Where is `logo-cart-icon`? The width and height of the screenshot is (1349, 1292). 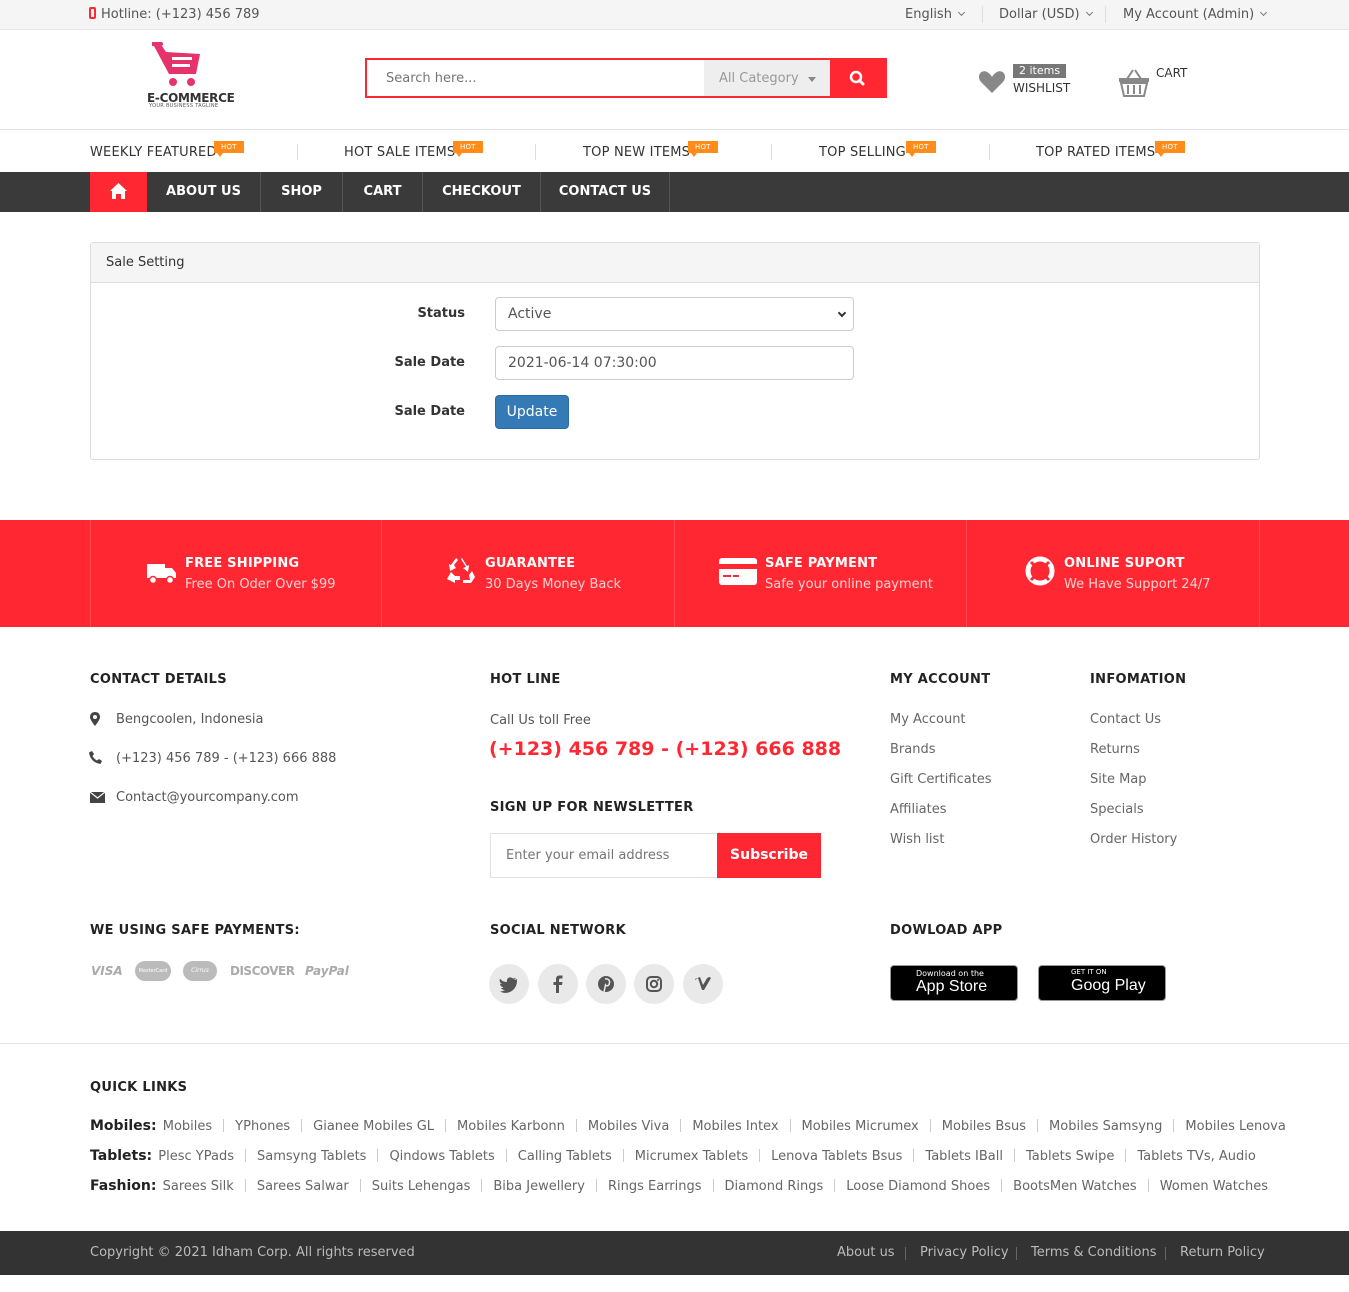 logo-cart-icon is located at coordinates (178, 65).